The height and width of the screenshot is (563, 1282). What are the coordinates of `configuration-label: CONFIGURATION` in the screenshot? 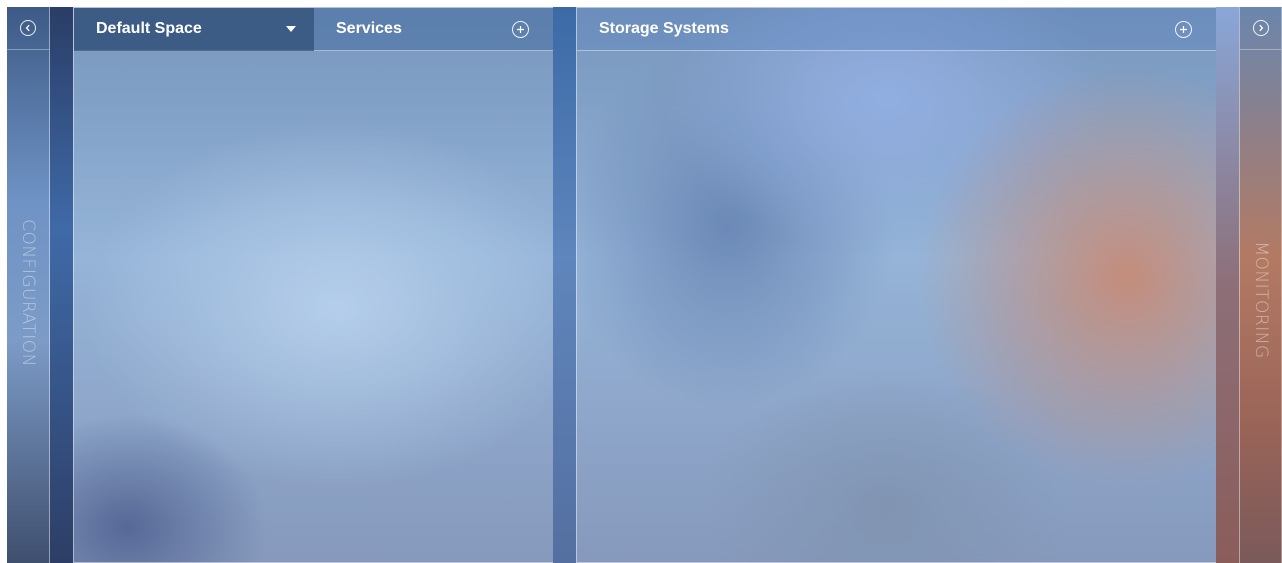 It's located at (28, 293).